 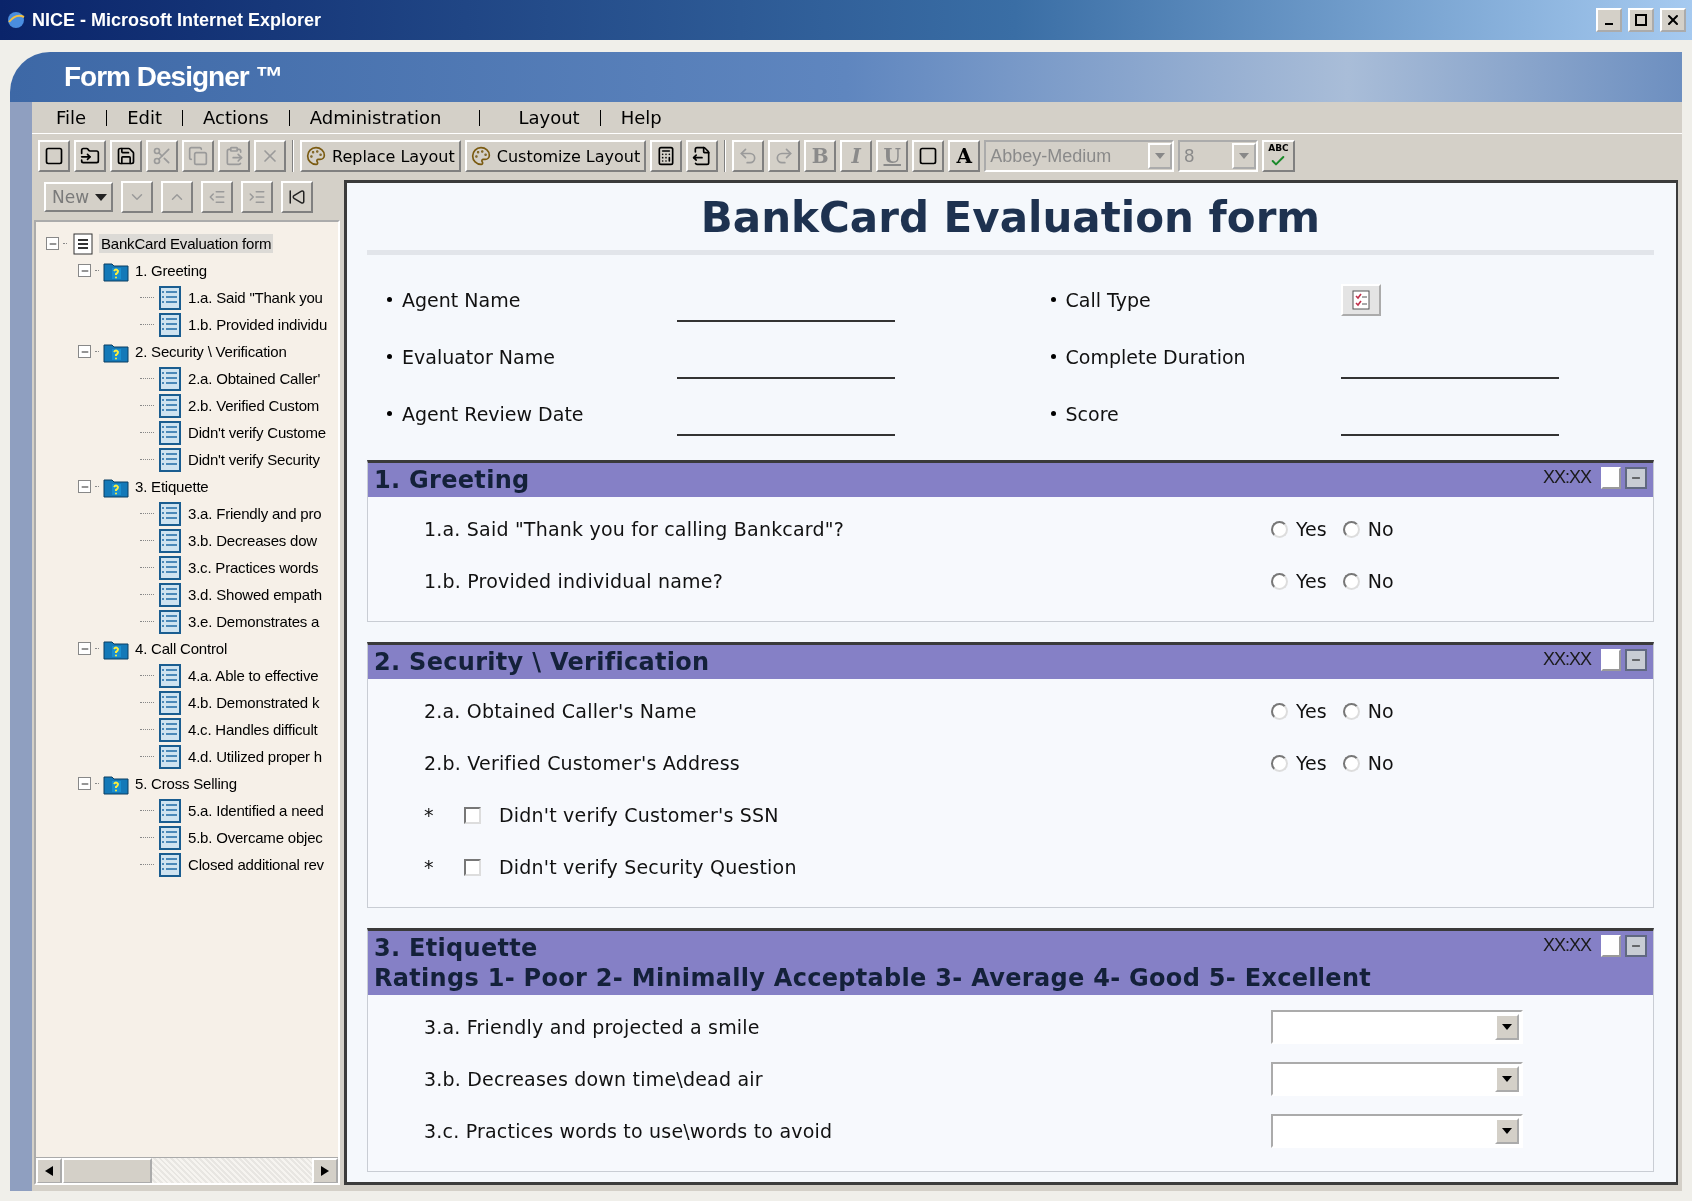 What do you see at coordinates (666, 156) in the screenshot?
I see `calculator-button` at bounding box center [666, 156].